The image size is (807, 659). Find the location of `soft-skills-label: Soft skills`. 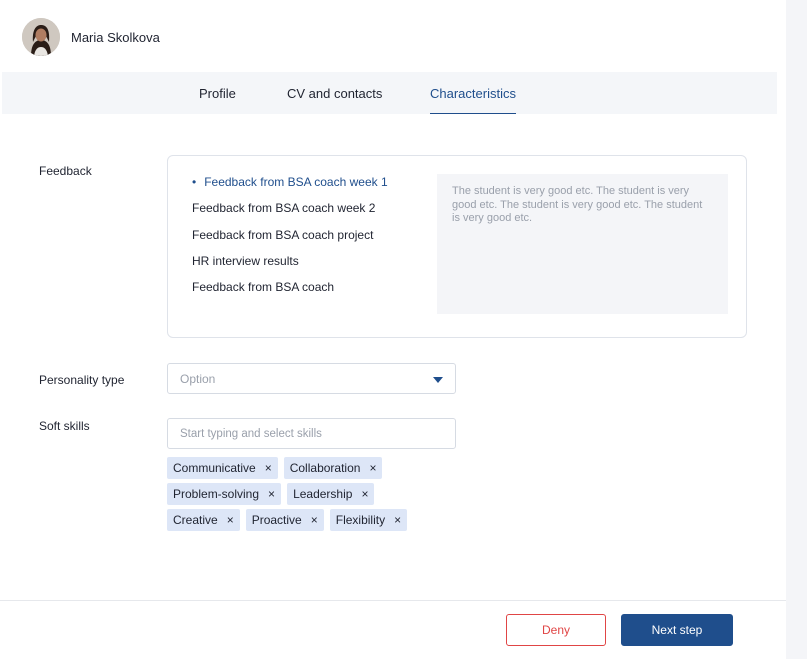

soft-skills-label: Soft skills is located at coordinates (64, 426).